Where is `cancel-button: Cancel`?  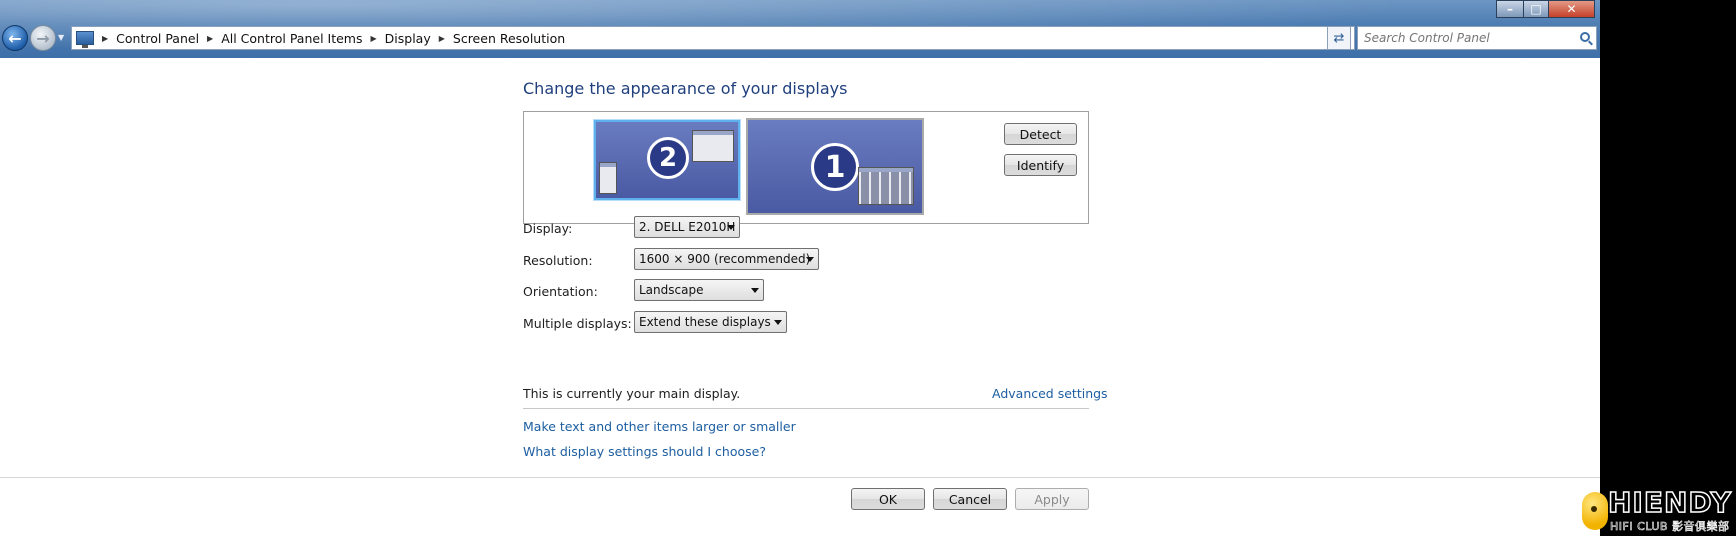
cancel-button: Cancel is located at coordinates (970, 499).